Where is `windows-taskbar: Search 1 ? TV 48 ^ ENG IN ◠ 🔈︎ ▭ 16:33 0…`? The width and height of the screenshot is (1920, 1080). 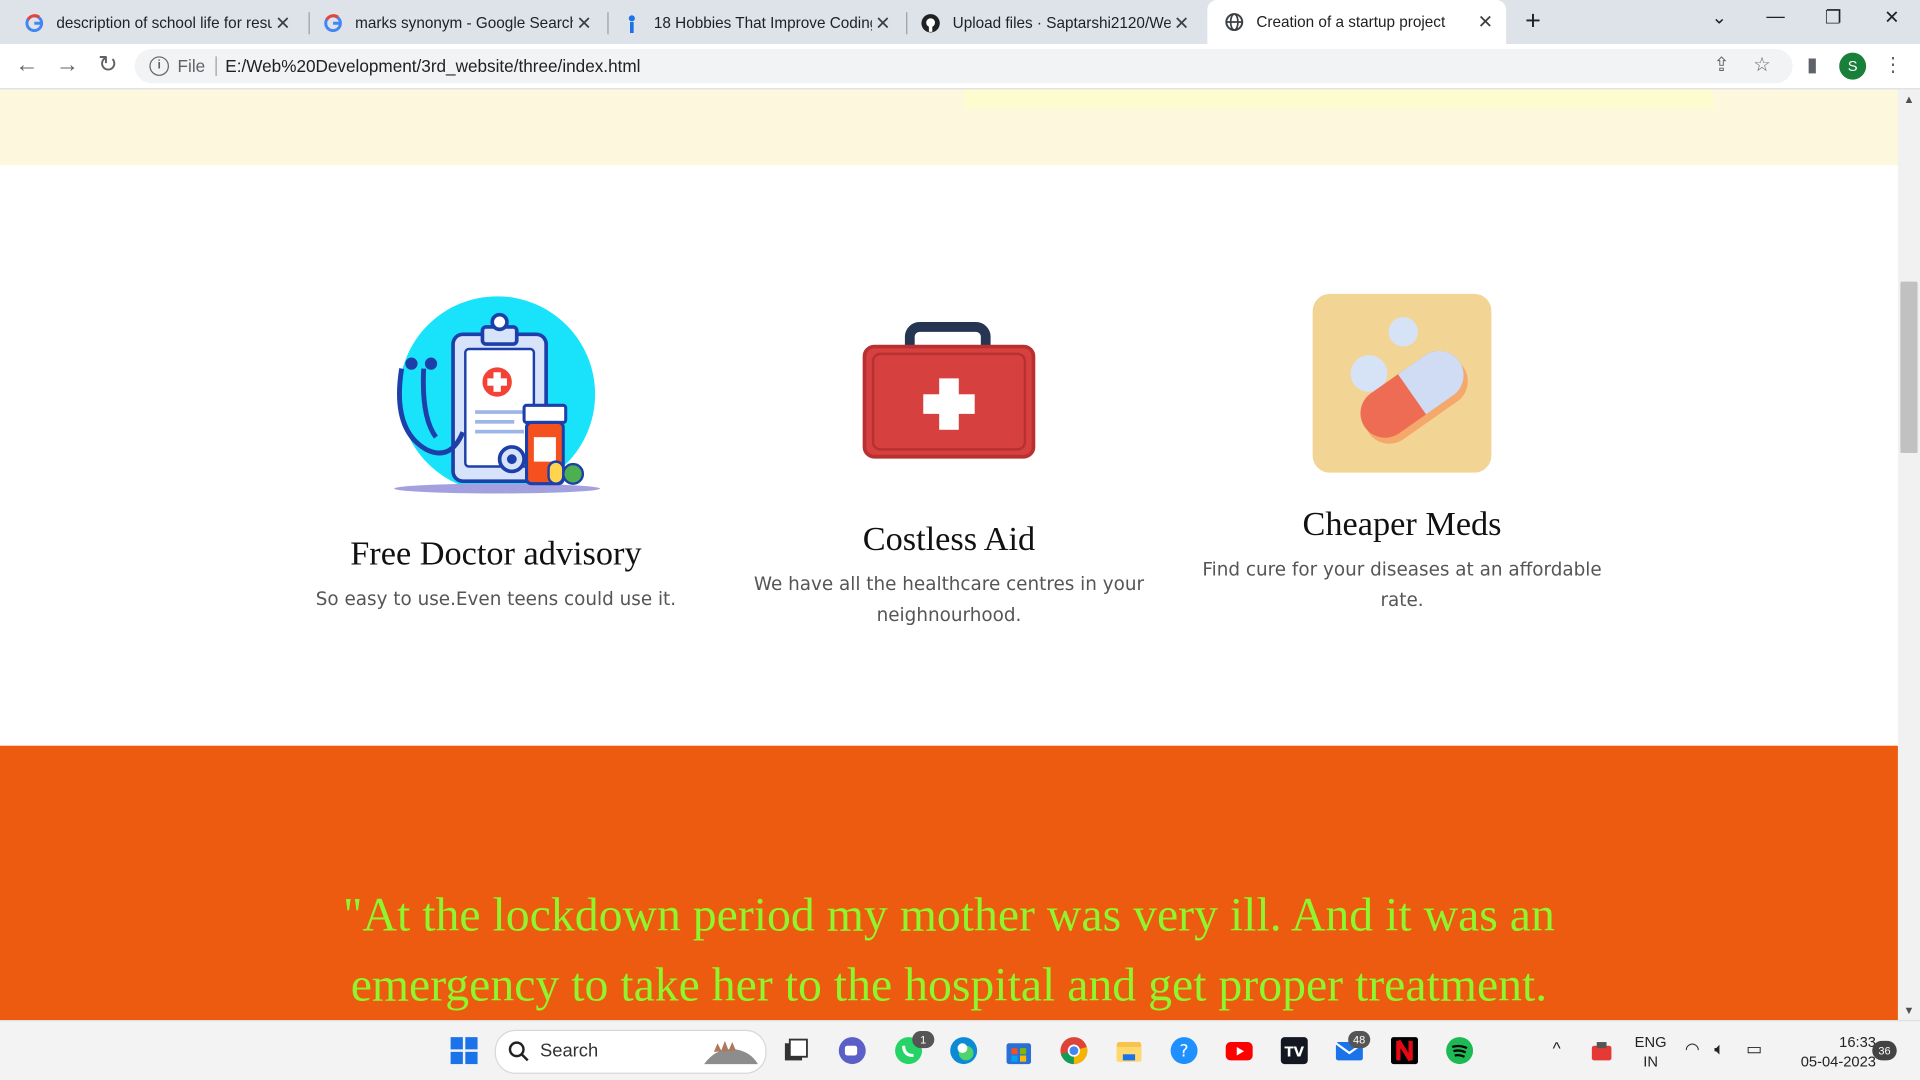
windows-taskbar: Search 1 ? TV 48 ^ ENG IN ◠ 🔈︎ ▭ 16:33 0… is located at coordinates (960, 1050).